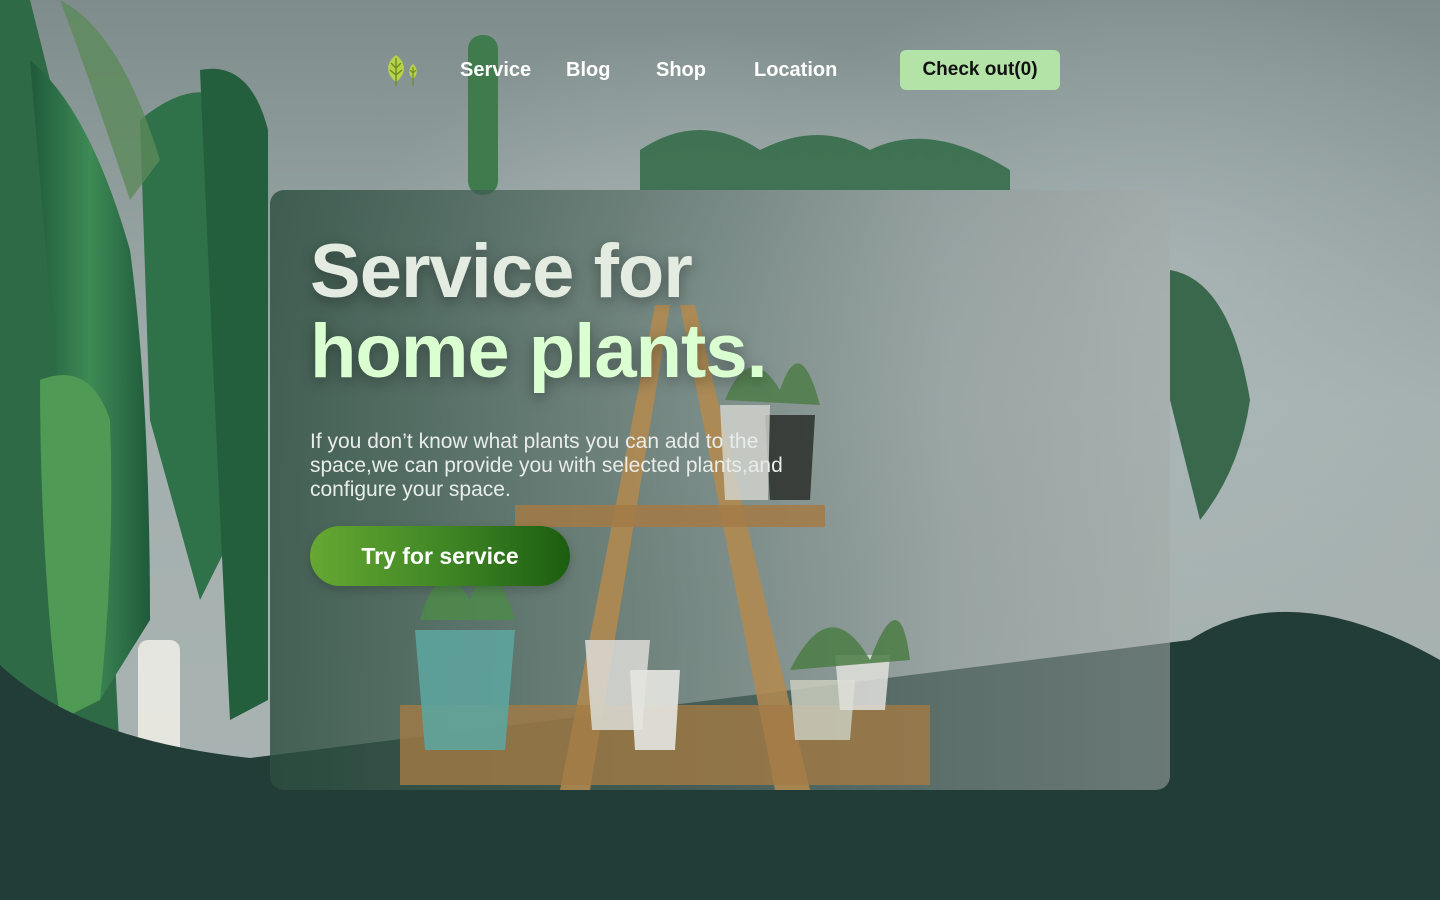 This screenshot has height=900, width=1440. What do you see at coordinates (795, 70) in the screenshot?
I see `nav-link-location: Location` at bounding box center [795, 70].